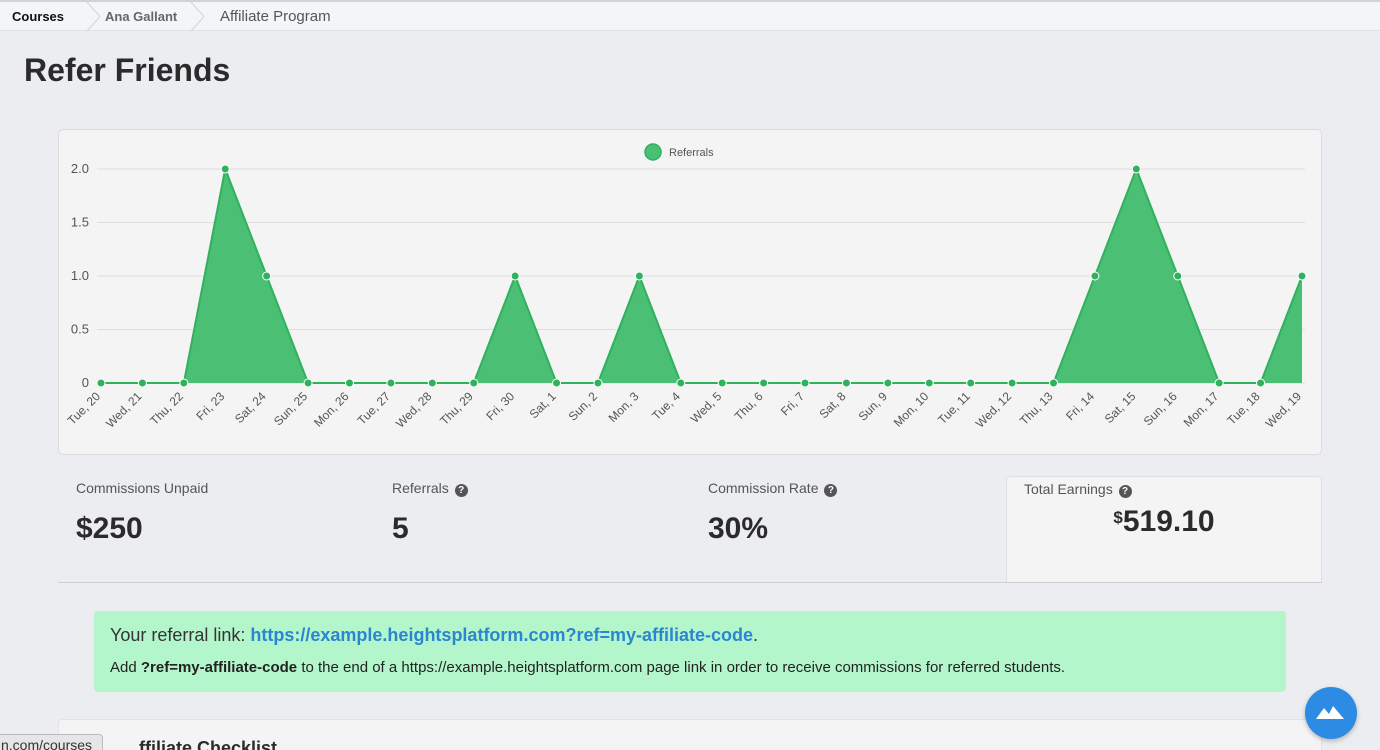  What do you see at coordinates (141, 16) in the screenshot?
I see `breadcrumb-ana-gallant: Ana Gallant` at bounding box center [141, 16].